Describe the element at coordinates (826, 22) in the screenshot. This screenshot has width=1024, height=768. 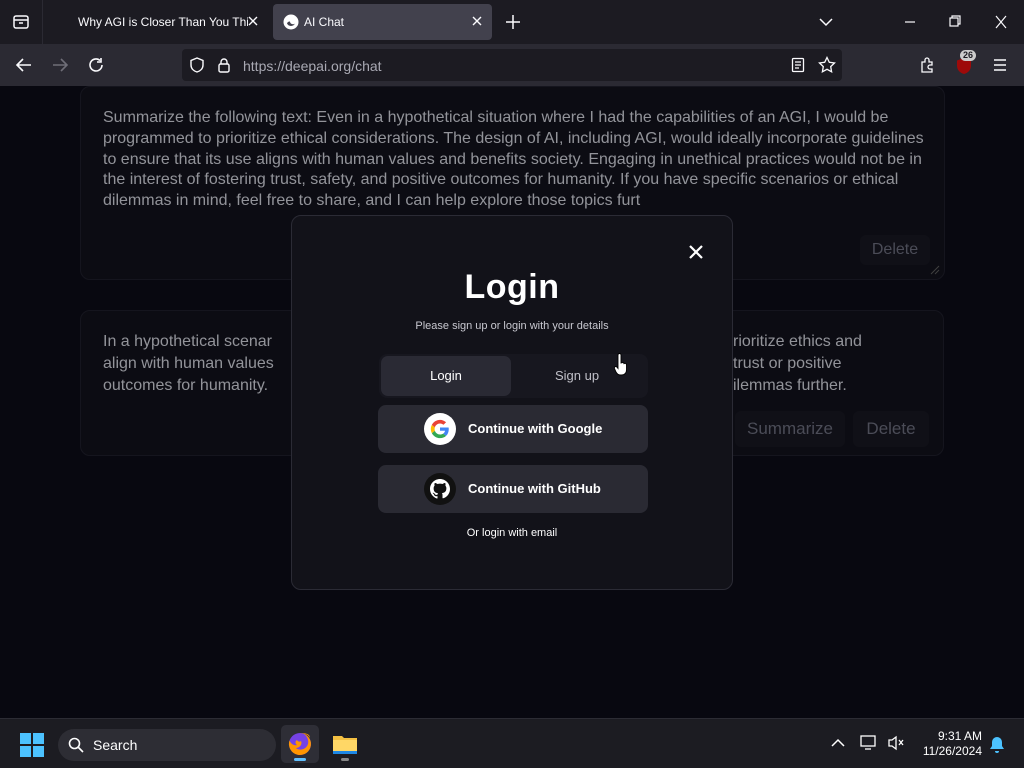
I see `tab-list-chevron-icon` at that location.